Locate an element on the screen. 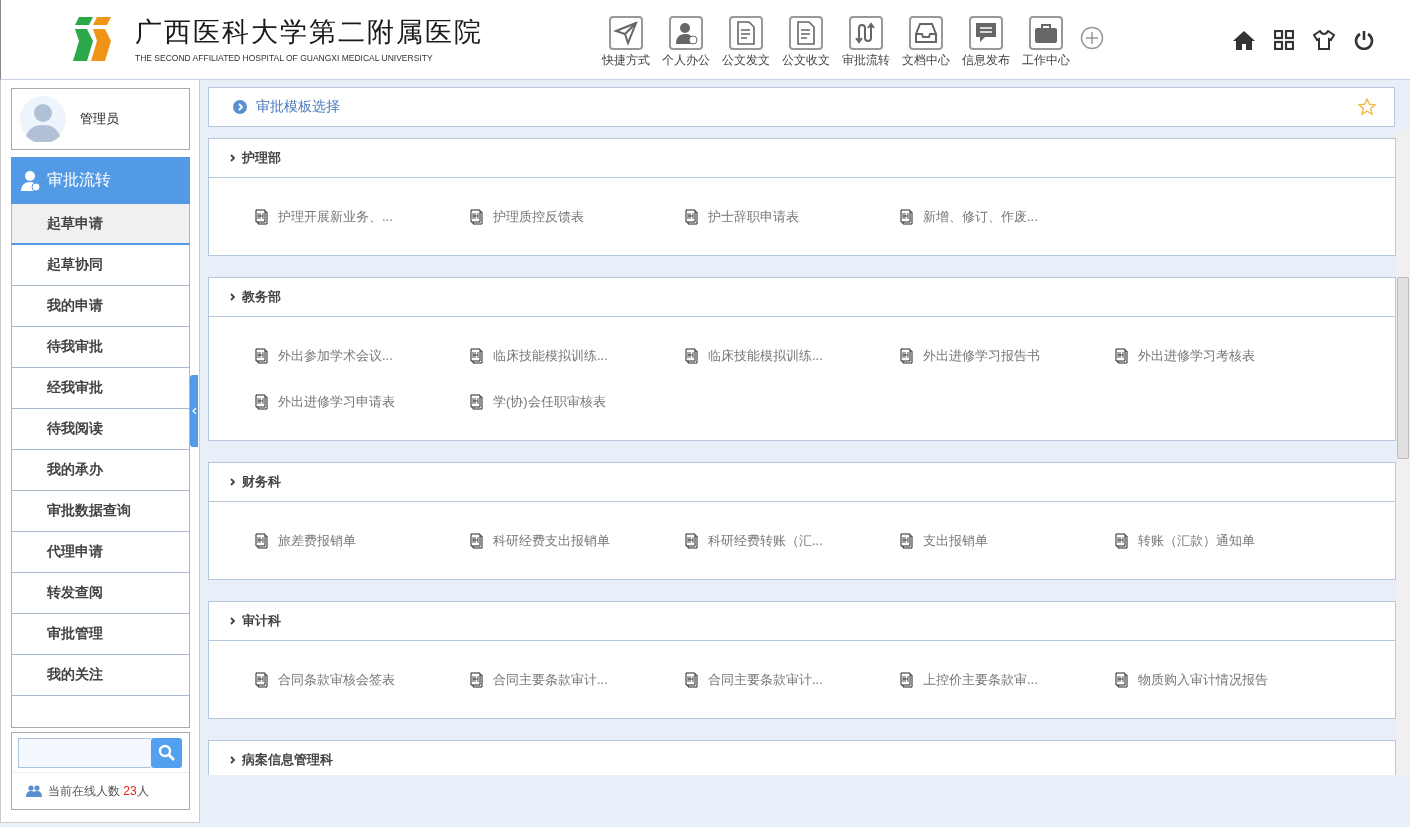 Image resolution: width=1410 pixels, height=827 pixels. inbox-tray-icon is located at coordinates (926, 33).